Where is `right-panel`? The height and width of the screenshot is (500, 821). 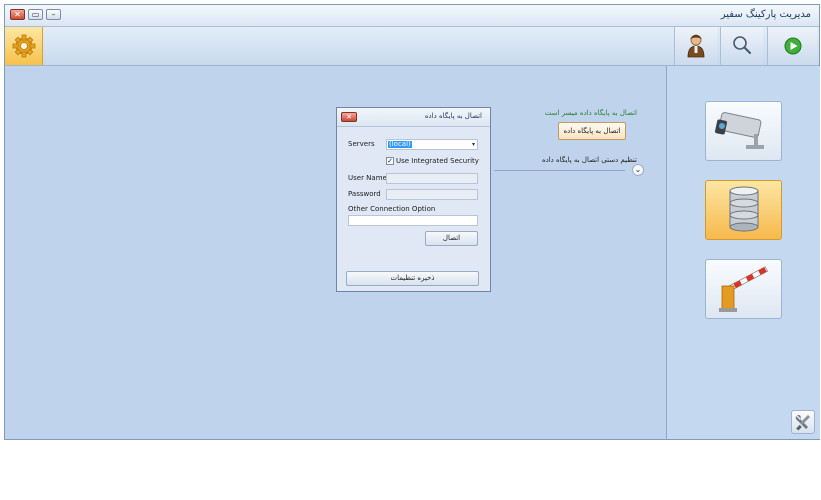 right-panel is located at coordinates (743, 252).